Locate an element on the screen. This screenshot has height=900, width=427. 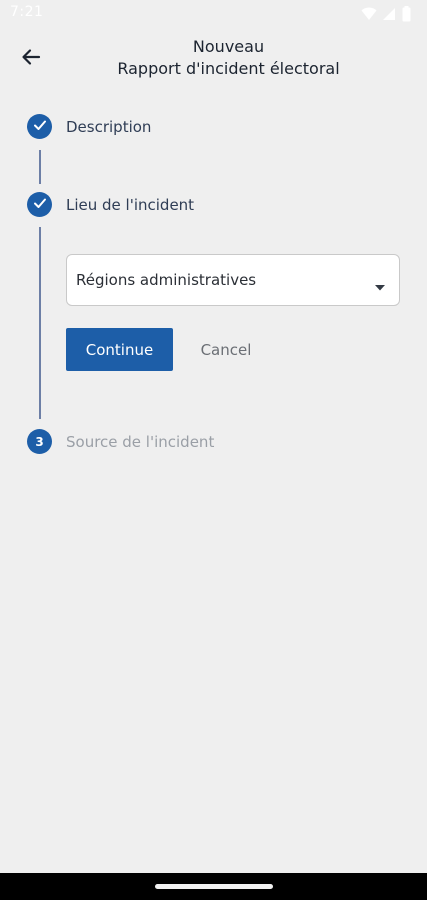
home-indicator is located at coordinates (214, 886).